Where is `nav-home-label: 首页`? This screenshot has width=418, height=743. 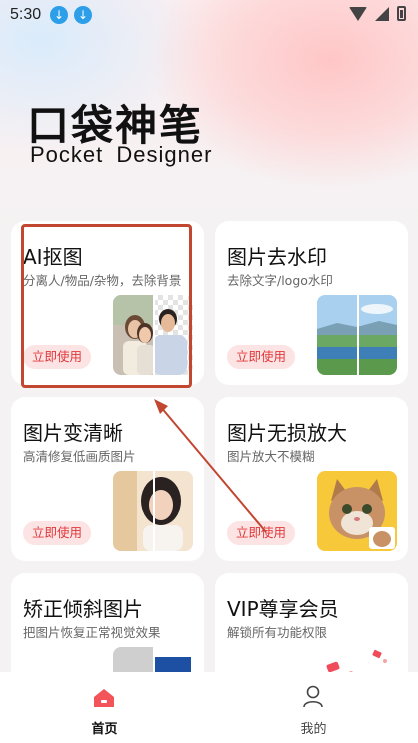
nav-home-label: 首页 is located at coordinates (104, 729).